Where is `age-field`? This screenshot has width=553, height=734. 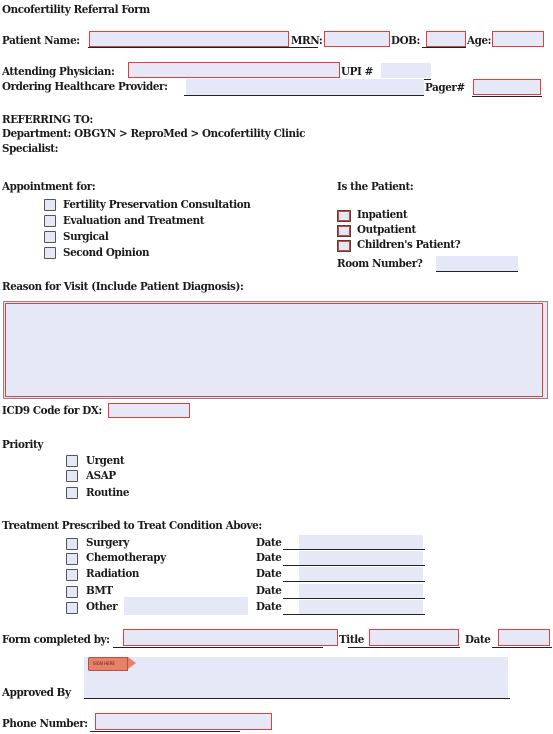
age-field is located at coordinates (518, 39).